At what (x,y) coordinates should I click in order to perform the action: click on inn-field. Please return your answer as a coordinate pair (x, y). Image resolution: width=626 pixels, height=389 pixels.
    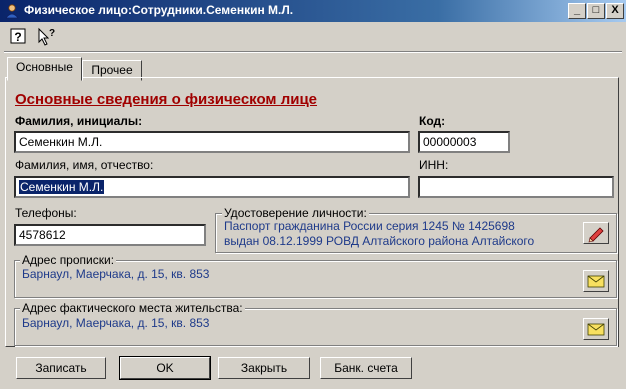
    Looking at the image, I should click on (516, 187).